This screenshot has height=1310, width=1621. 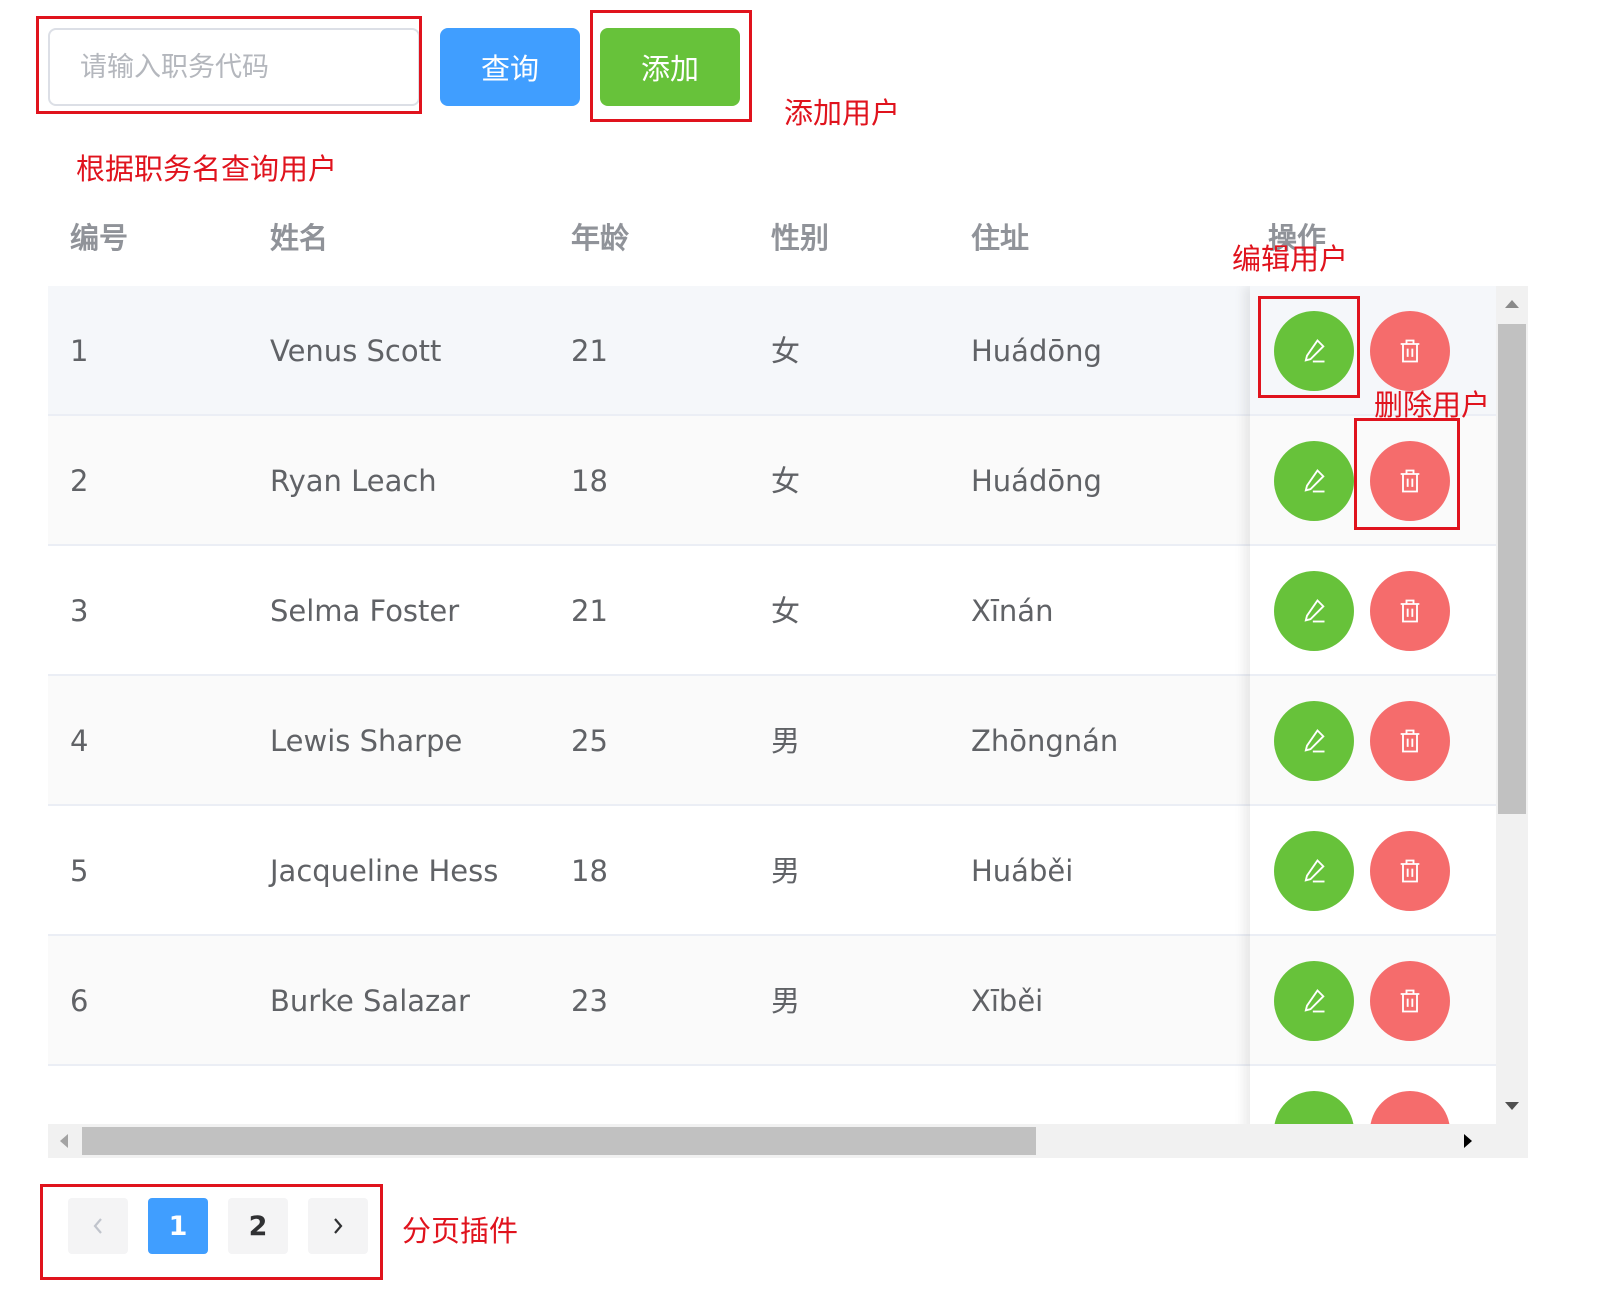 I want to click on cell-address: Huáběi, so click(x=1022, y=871).